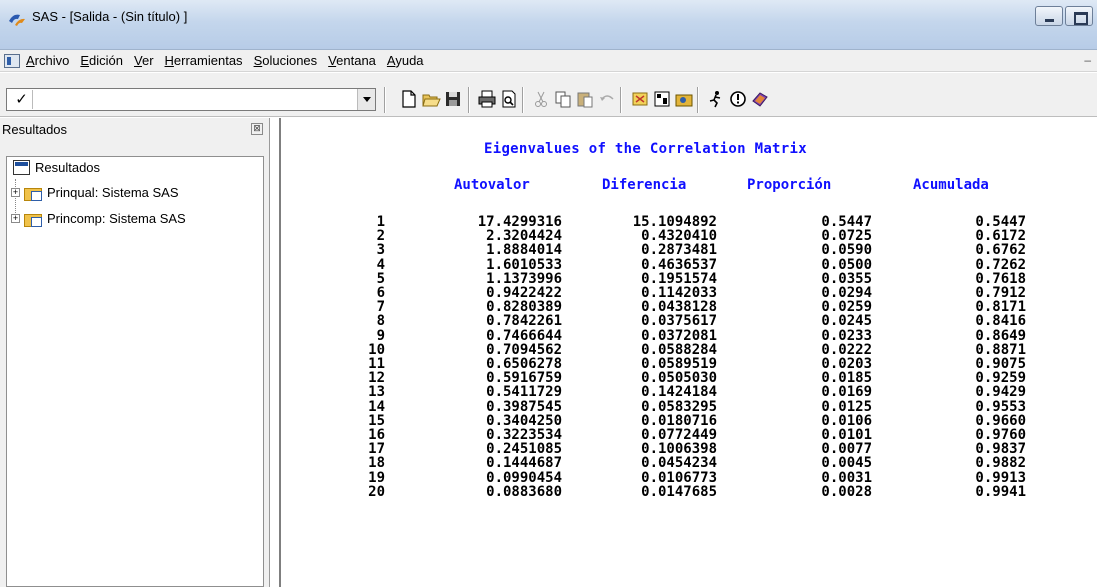 Image resolution: width=1097 pixels, height=587 pixels. Describe the element at coordinates (679, 278) in the screenshot. I see `diferencia-cell: 0.1951574` at that location.